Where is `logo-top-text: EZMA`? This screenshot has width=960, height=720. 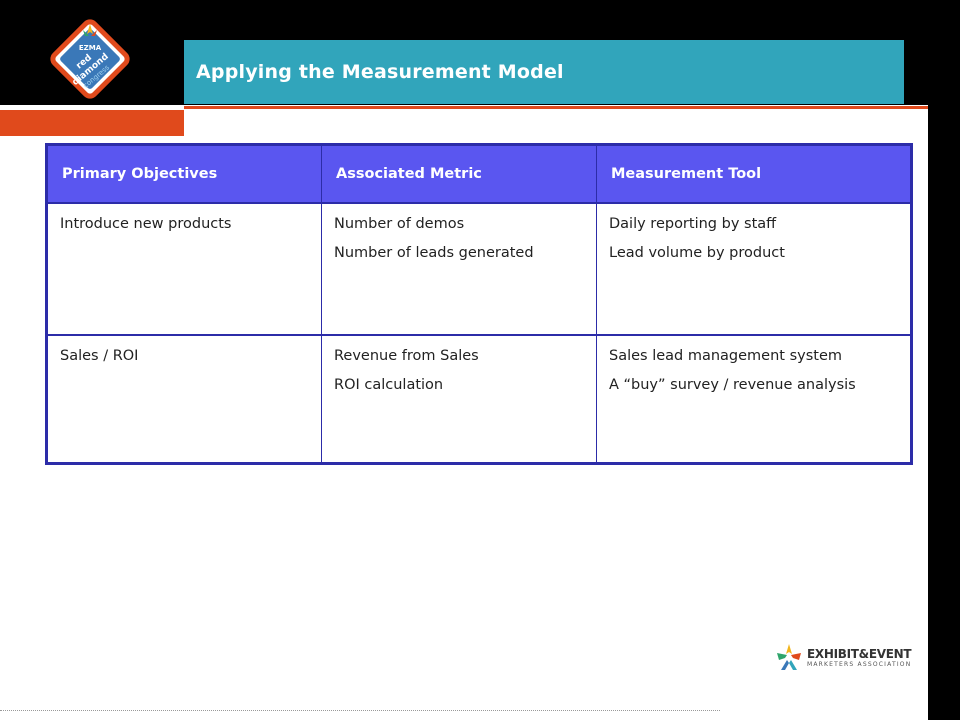
logo-top-text: EZMA is located at coordinates (90, 48).